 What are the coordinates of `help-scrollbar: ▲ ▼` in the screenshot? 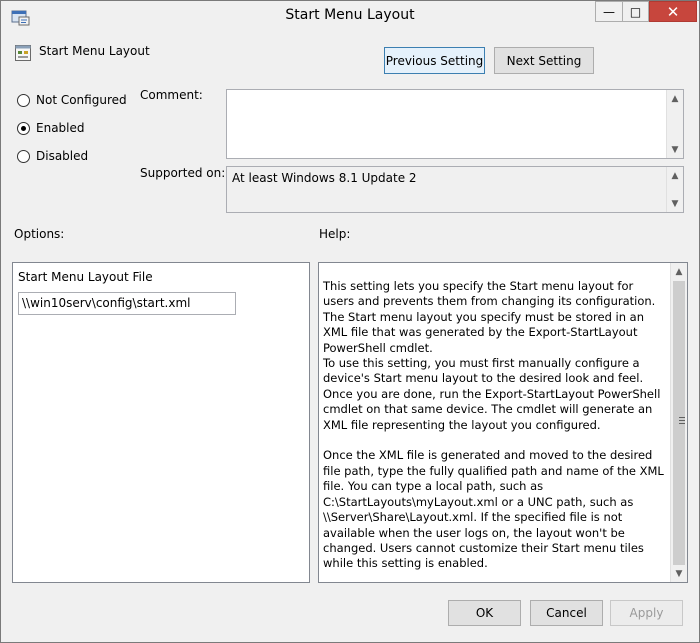 It's located at (678, 422).